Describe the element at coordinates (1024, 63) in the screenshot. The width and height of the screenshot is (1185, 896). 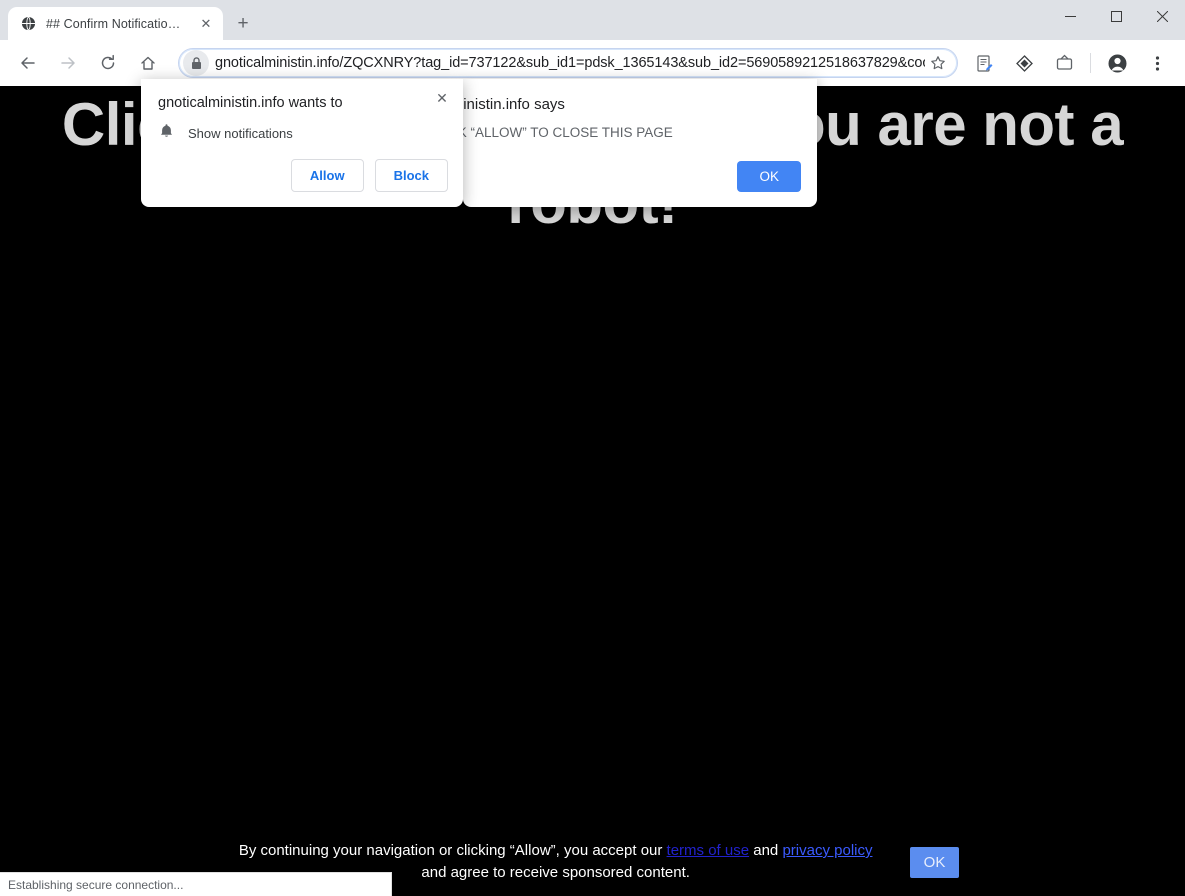
I see `diamond-extension-icon` at that location.